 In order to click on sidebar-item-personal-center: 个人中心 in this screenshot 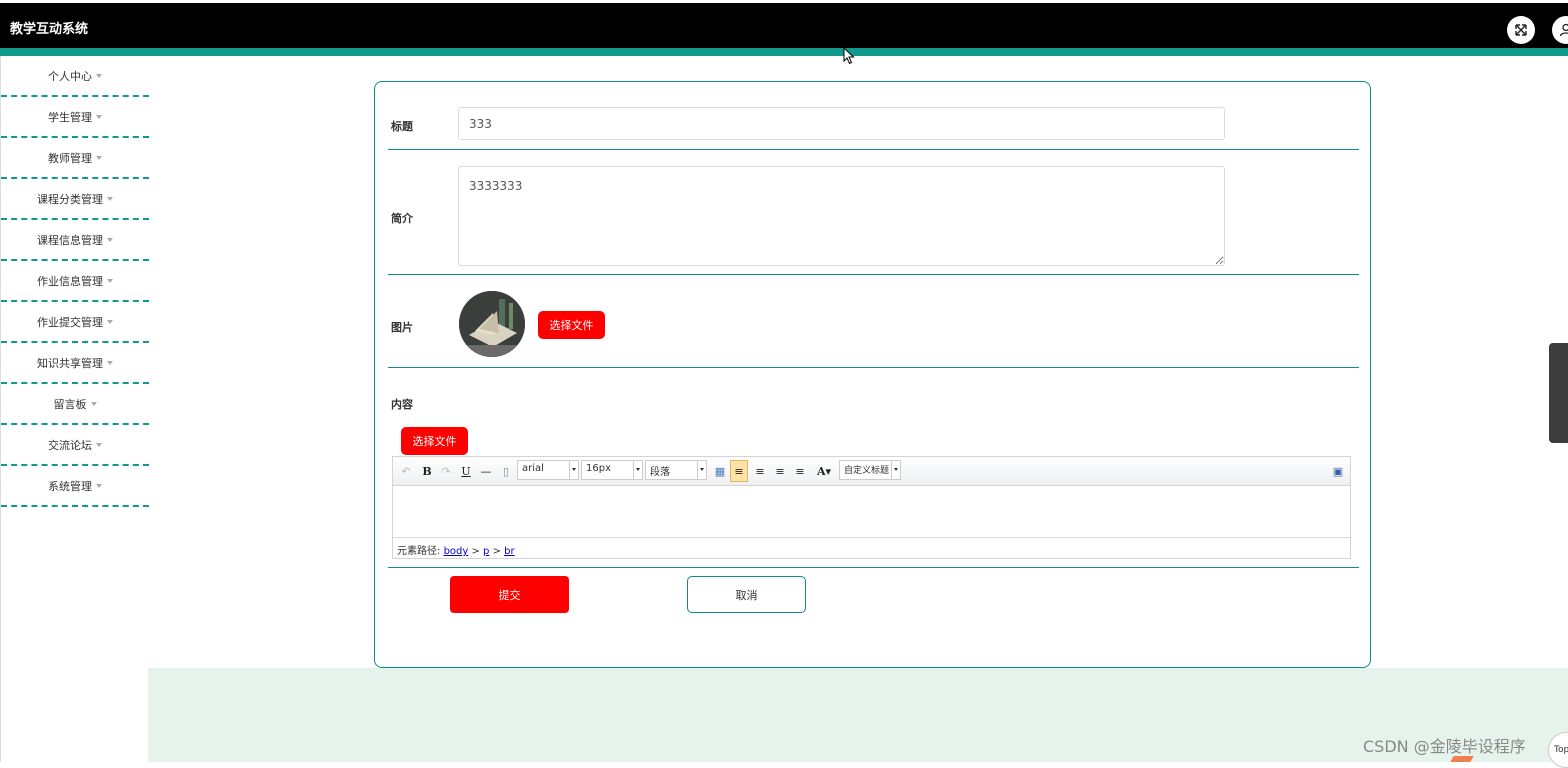, I will do `click(75, 76)`.